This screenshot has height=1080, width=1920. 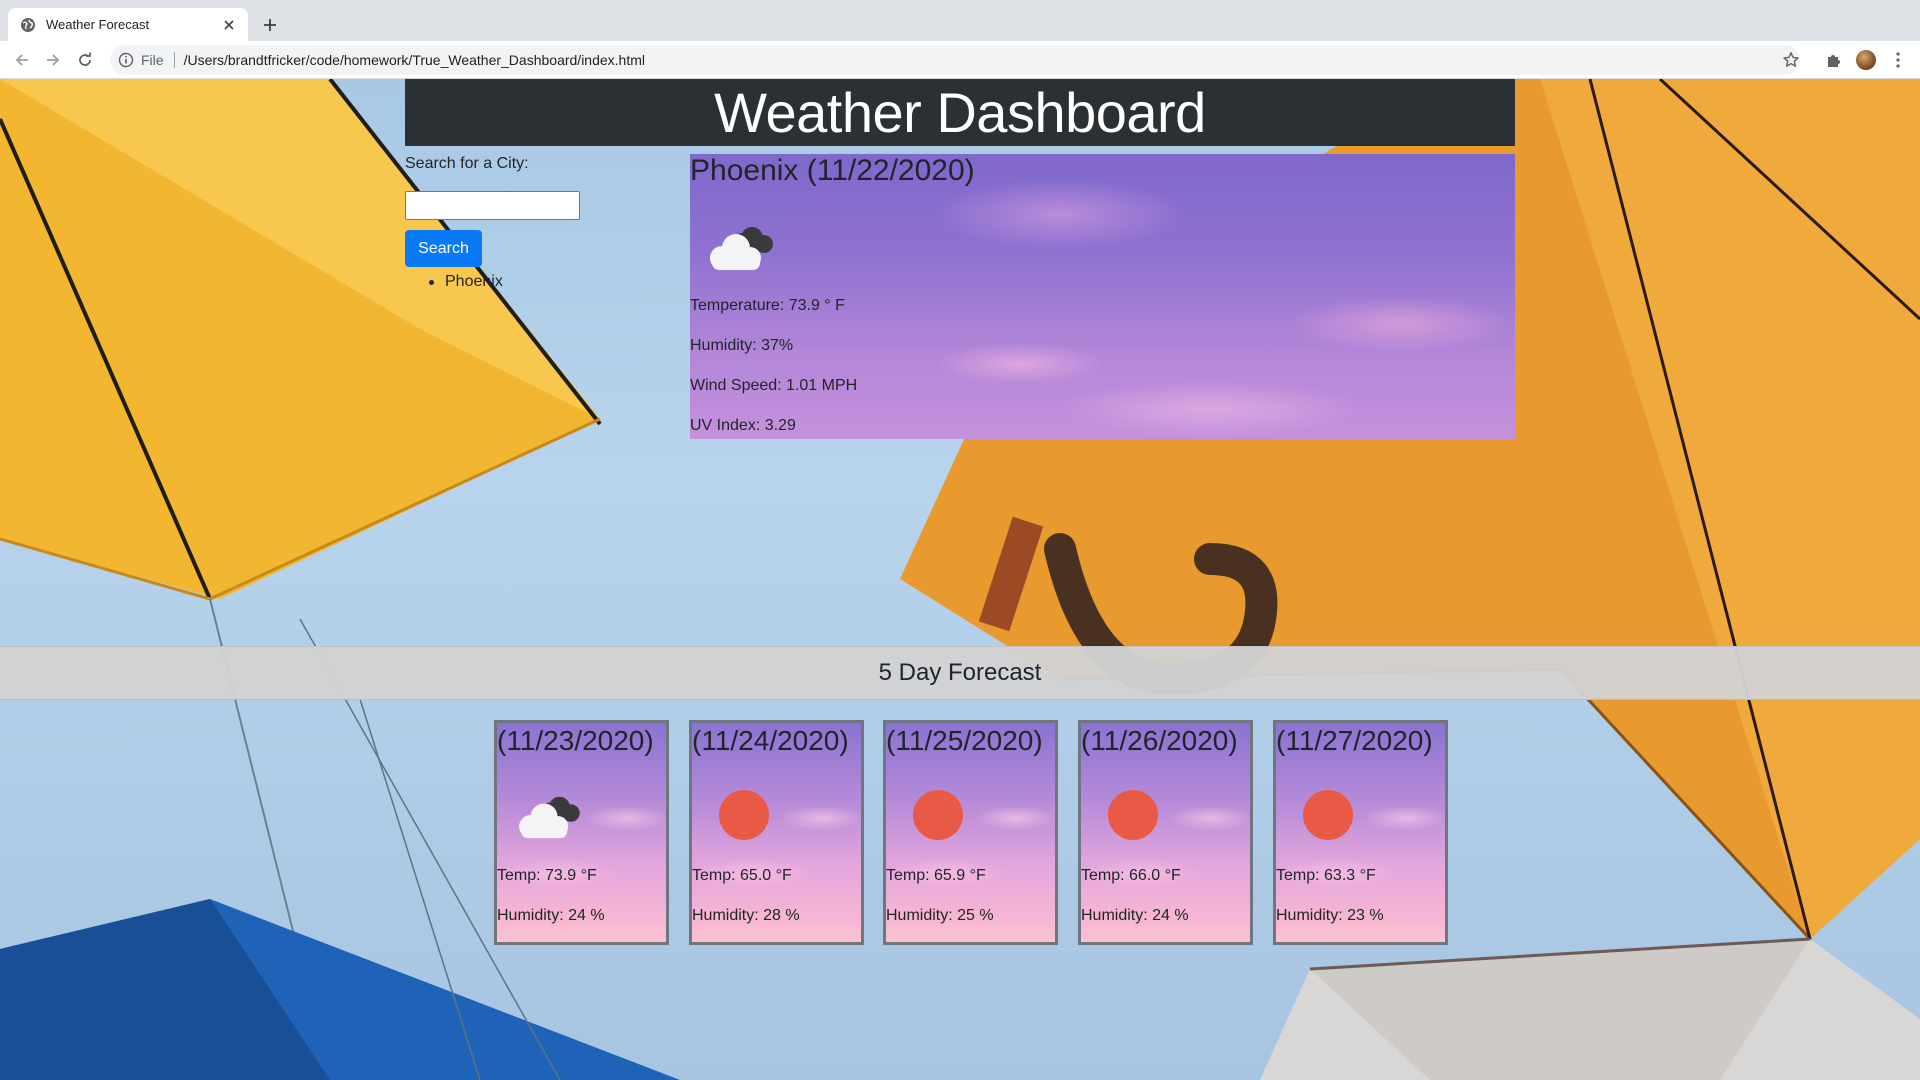 What do you see at coordinates (152, 60) in the screenshot?
I see `url-scheme: File` at bounding box center [152, 60].